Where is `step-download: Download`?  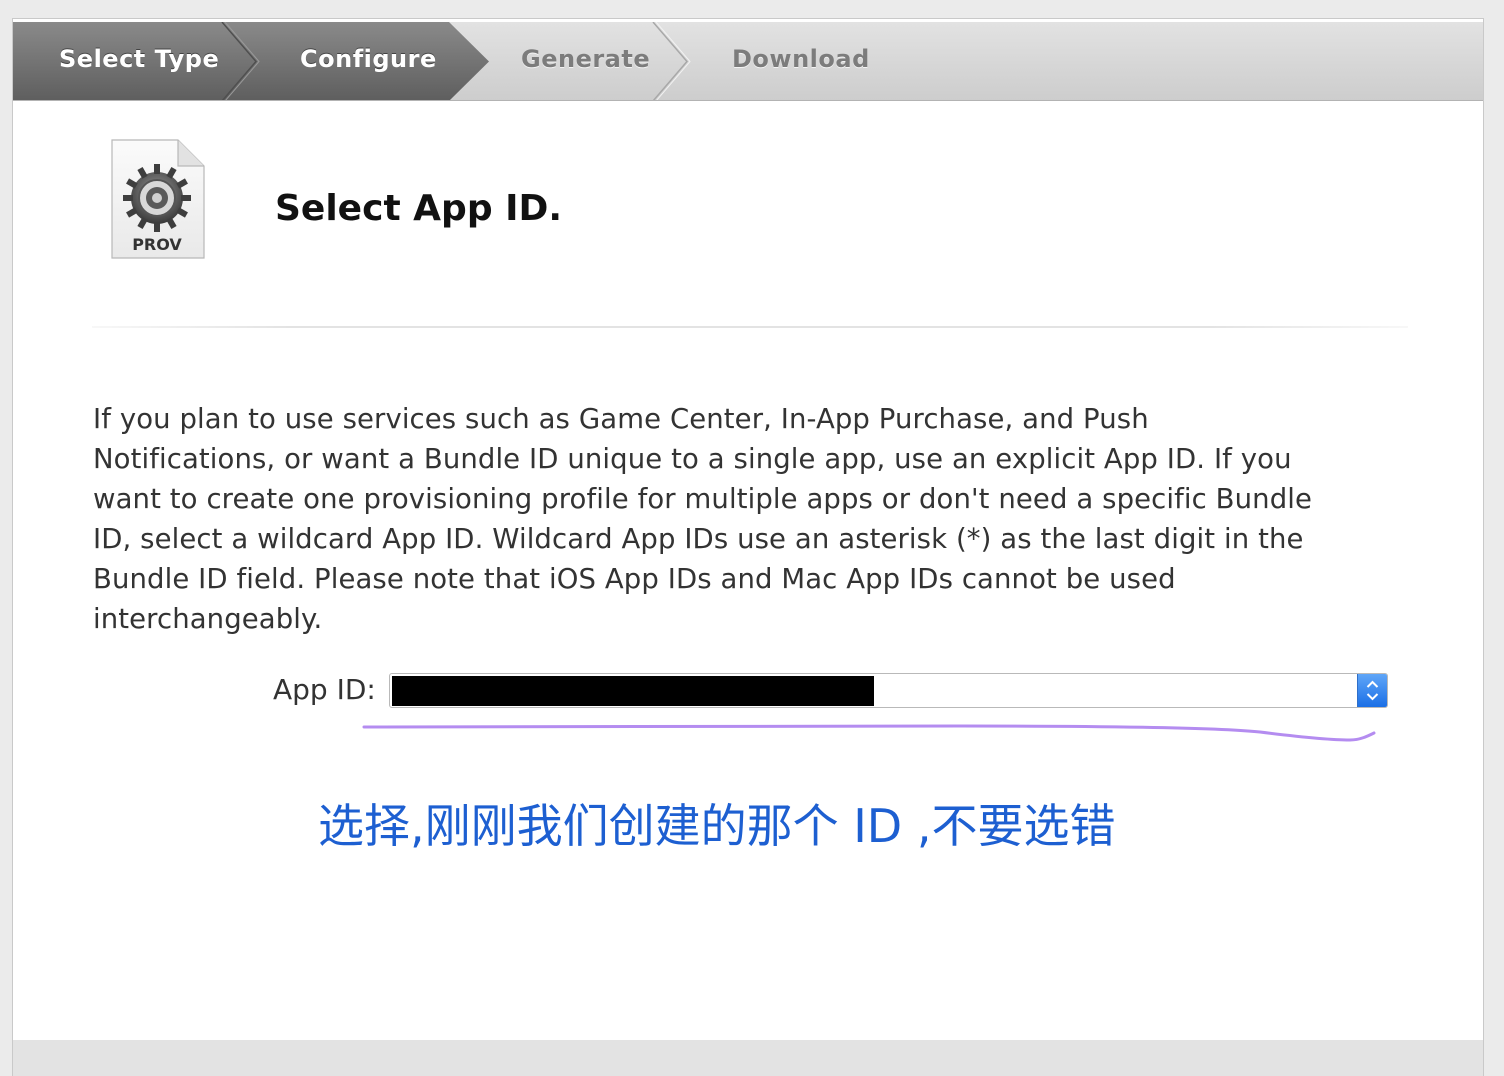 step-download: Download is located at coordinates (801, 59).